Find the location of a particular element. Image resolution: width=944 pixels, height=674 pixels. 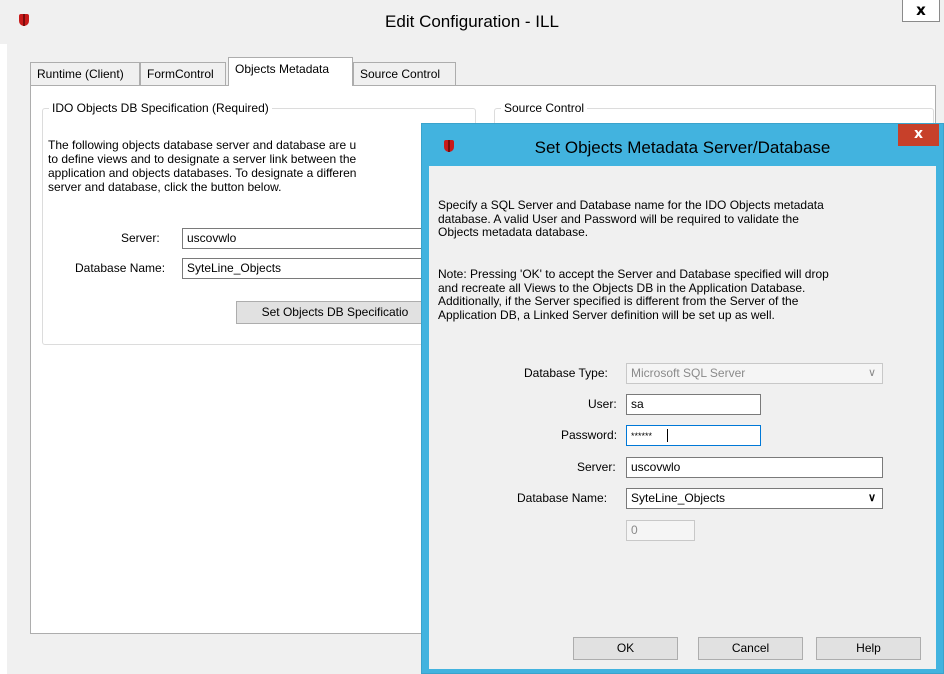

database-name-select: SyteLine_Objects ∨ is located at coordinates (754, 498).